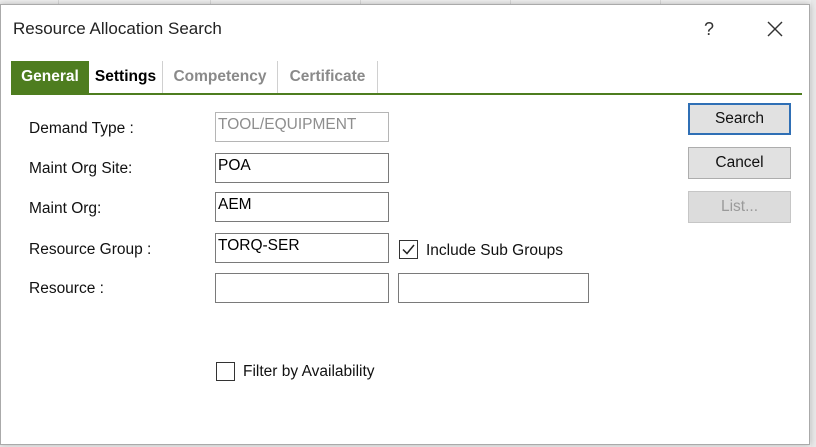 This screenshot has width=816, height=447. I want to click on checkmark-icon, so click(408, 249).